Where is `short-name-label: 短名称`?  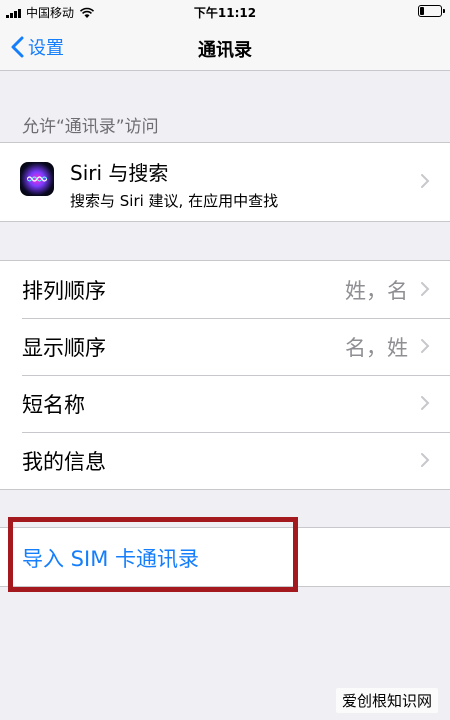
short-name-label: 短名称 is located at coordinates (53, 405).